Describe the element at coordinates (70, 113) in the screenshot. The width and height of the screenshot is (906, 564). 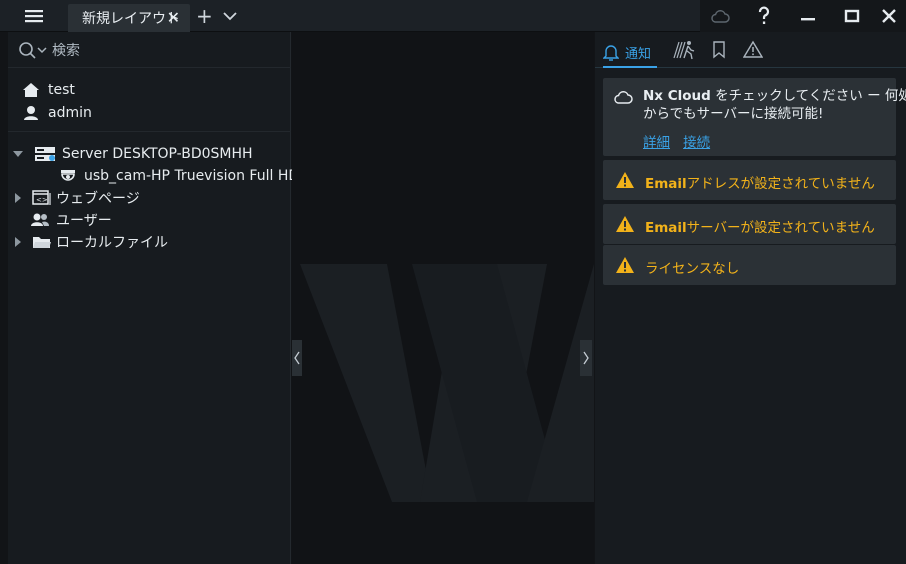
I see `tree-item-label: admin` at that location.